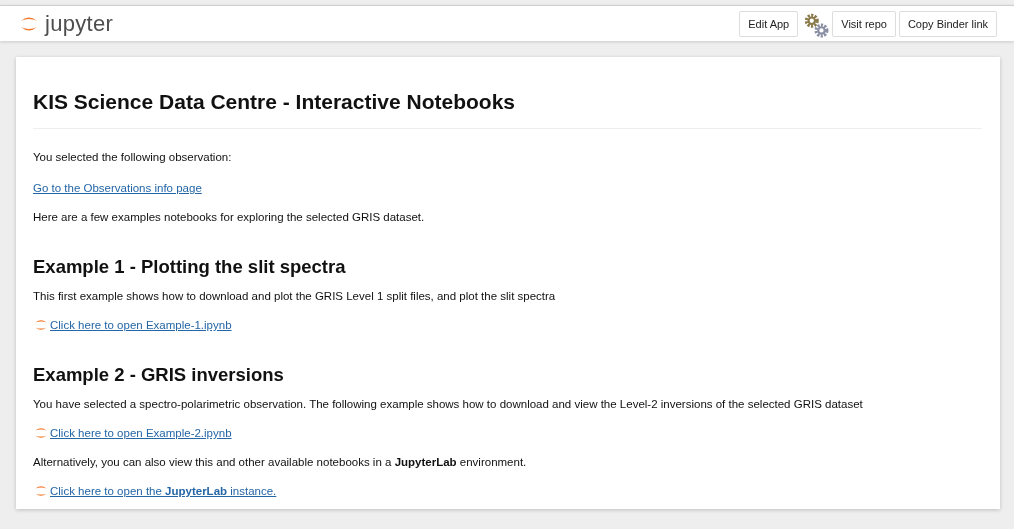  I want to click on toolbar-button: Visit repo, so click(864, 23).